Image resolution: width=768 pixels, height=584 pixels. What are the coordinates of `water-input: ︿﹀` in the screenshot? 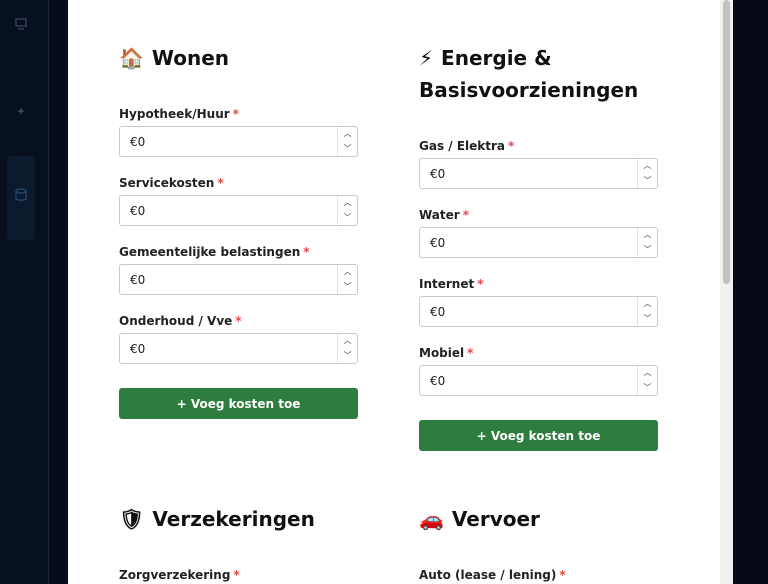 It's located at (538, 242).